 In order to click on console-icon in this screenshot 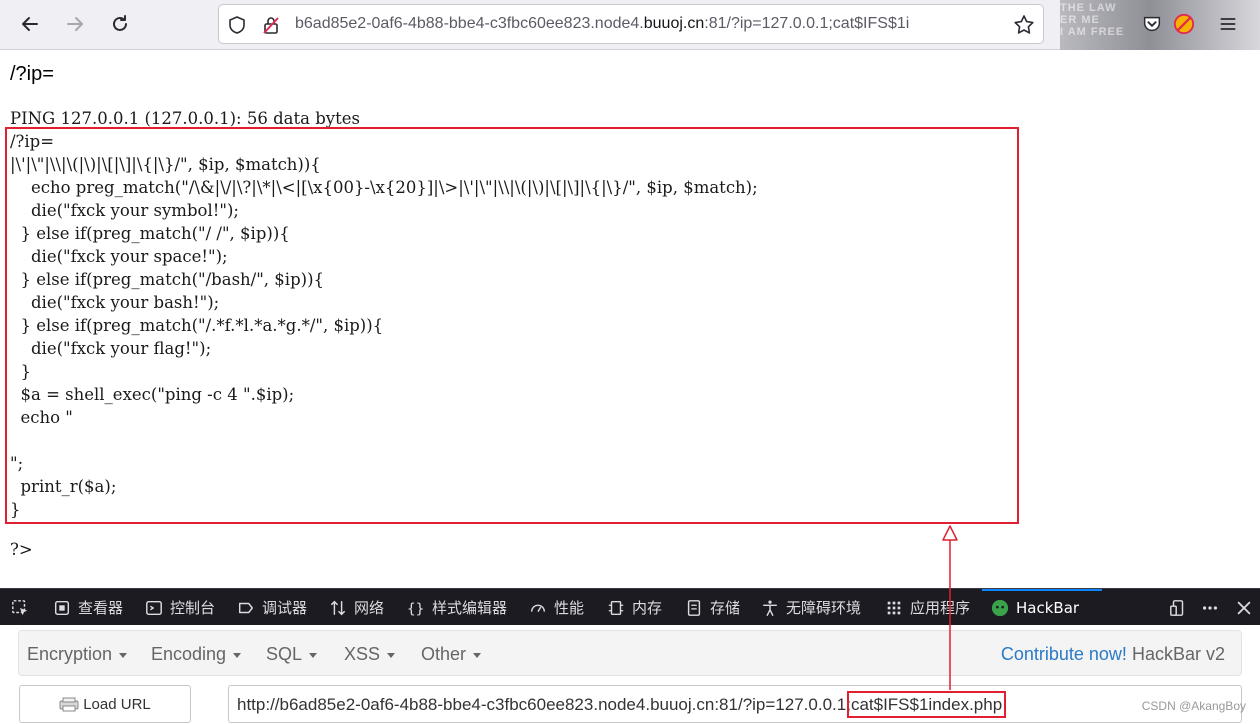, I will do `click(154, 608)`.